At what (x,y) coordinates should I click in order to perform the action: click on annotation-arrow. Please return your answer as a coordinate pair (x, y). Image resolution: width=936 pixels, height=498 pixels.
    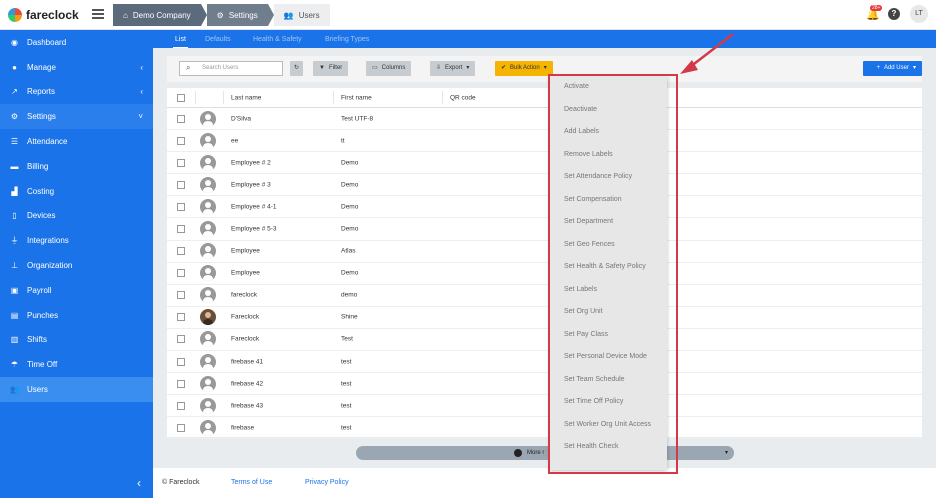
    Looking at the image, I should click on (707, 53).